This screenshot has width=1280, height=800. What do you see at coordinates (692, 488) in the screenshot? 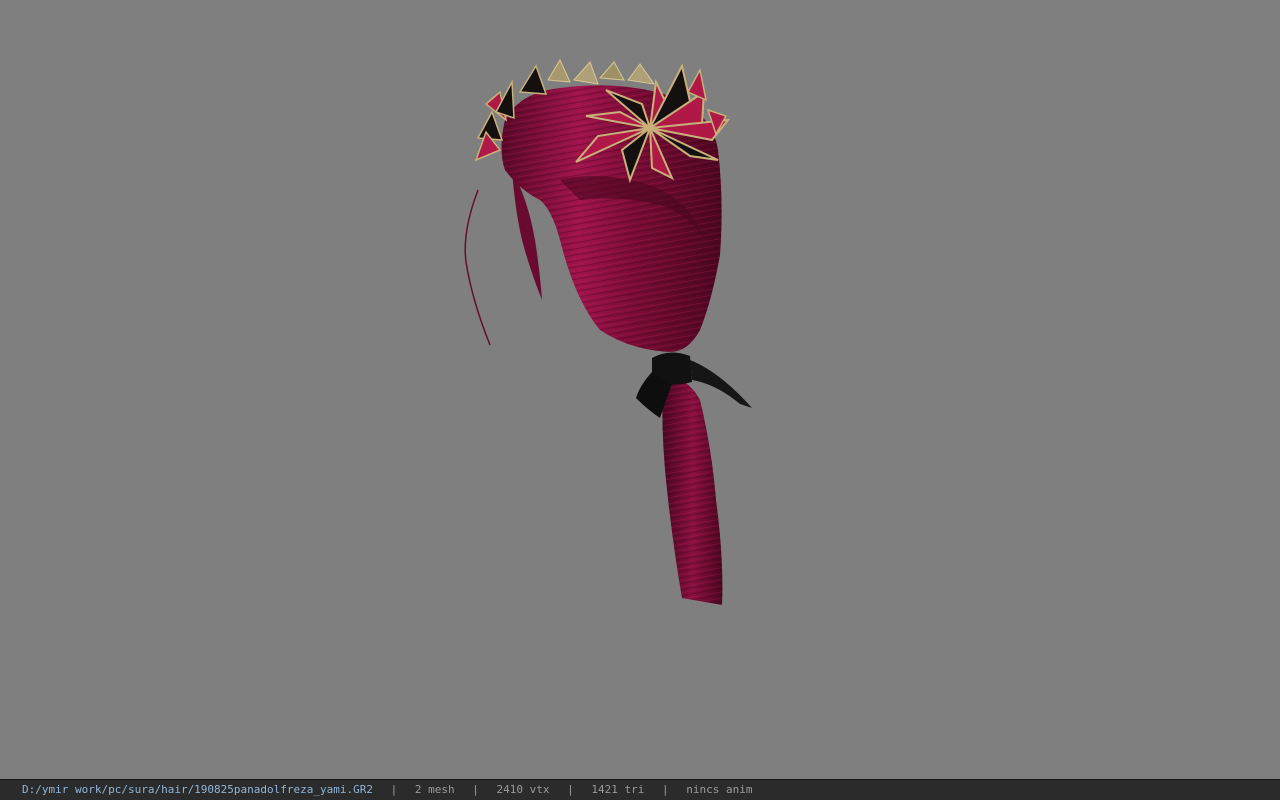
I see `ponytail` at bounding box center [692, 488].